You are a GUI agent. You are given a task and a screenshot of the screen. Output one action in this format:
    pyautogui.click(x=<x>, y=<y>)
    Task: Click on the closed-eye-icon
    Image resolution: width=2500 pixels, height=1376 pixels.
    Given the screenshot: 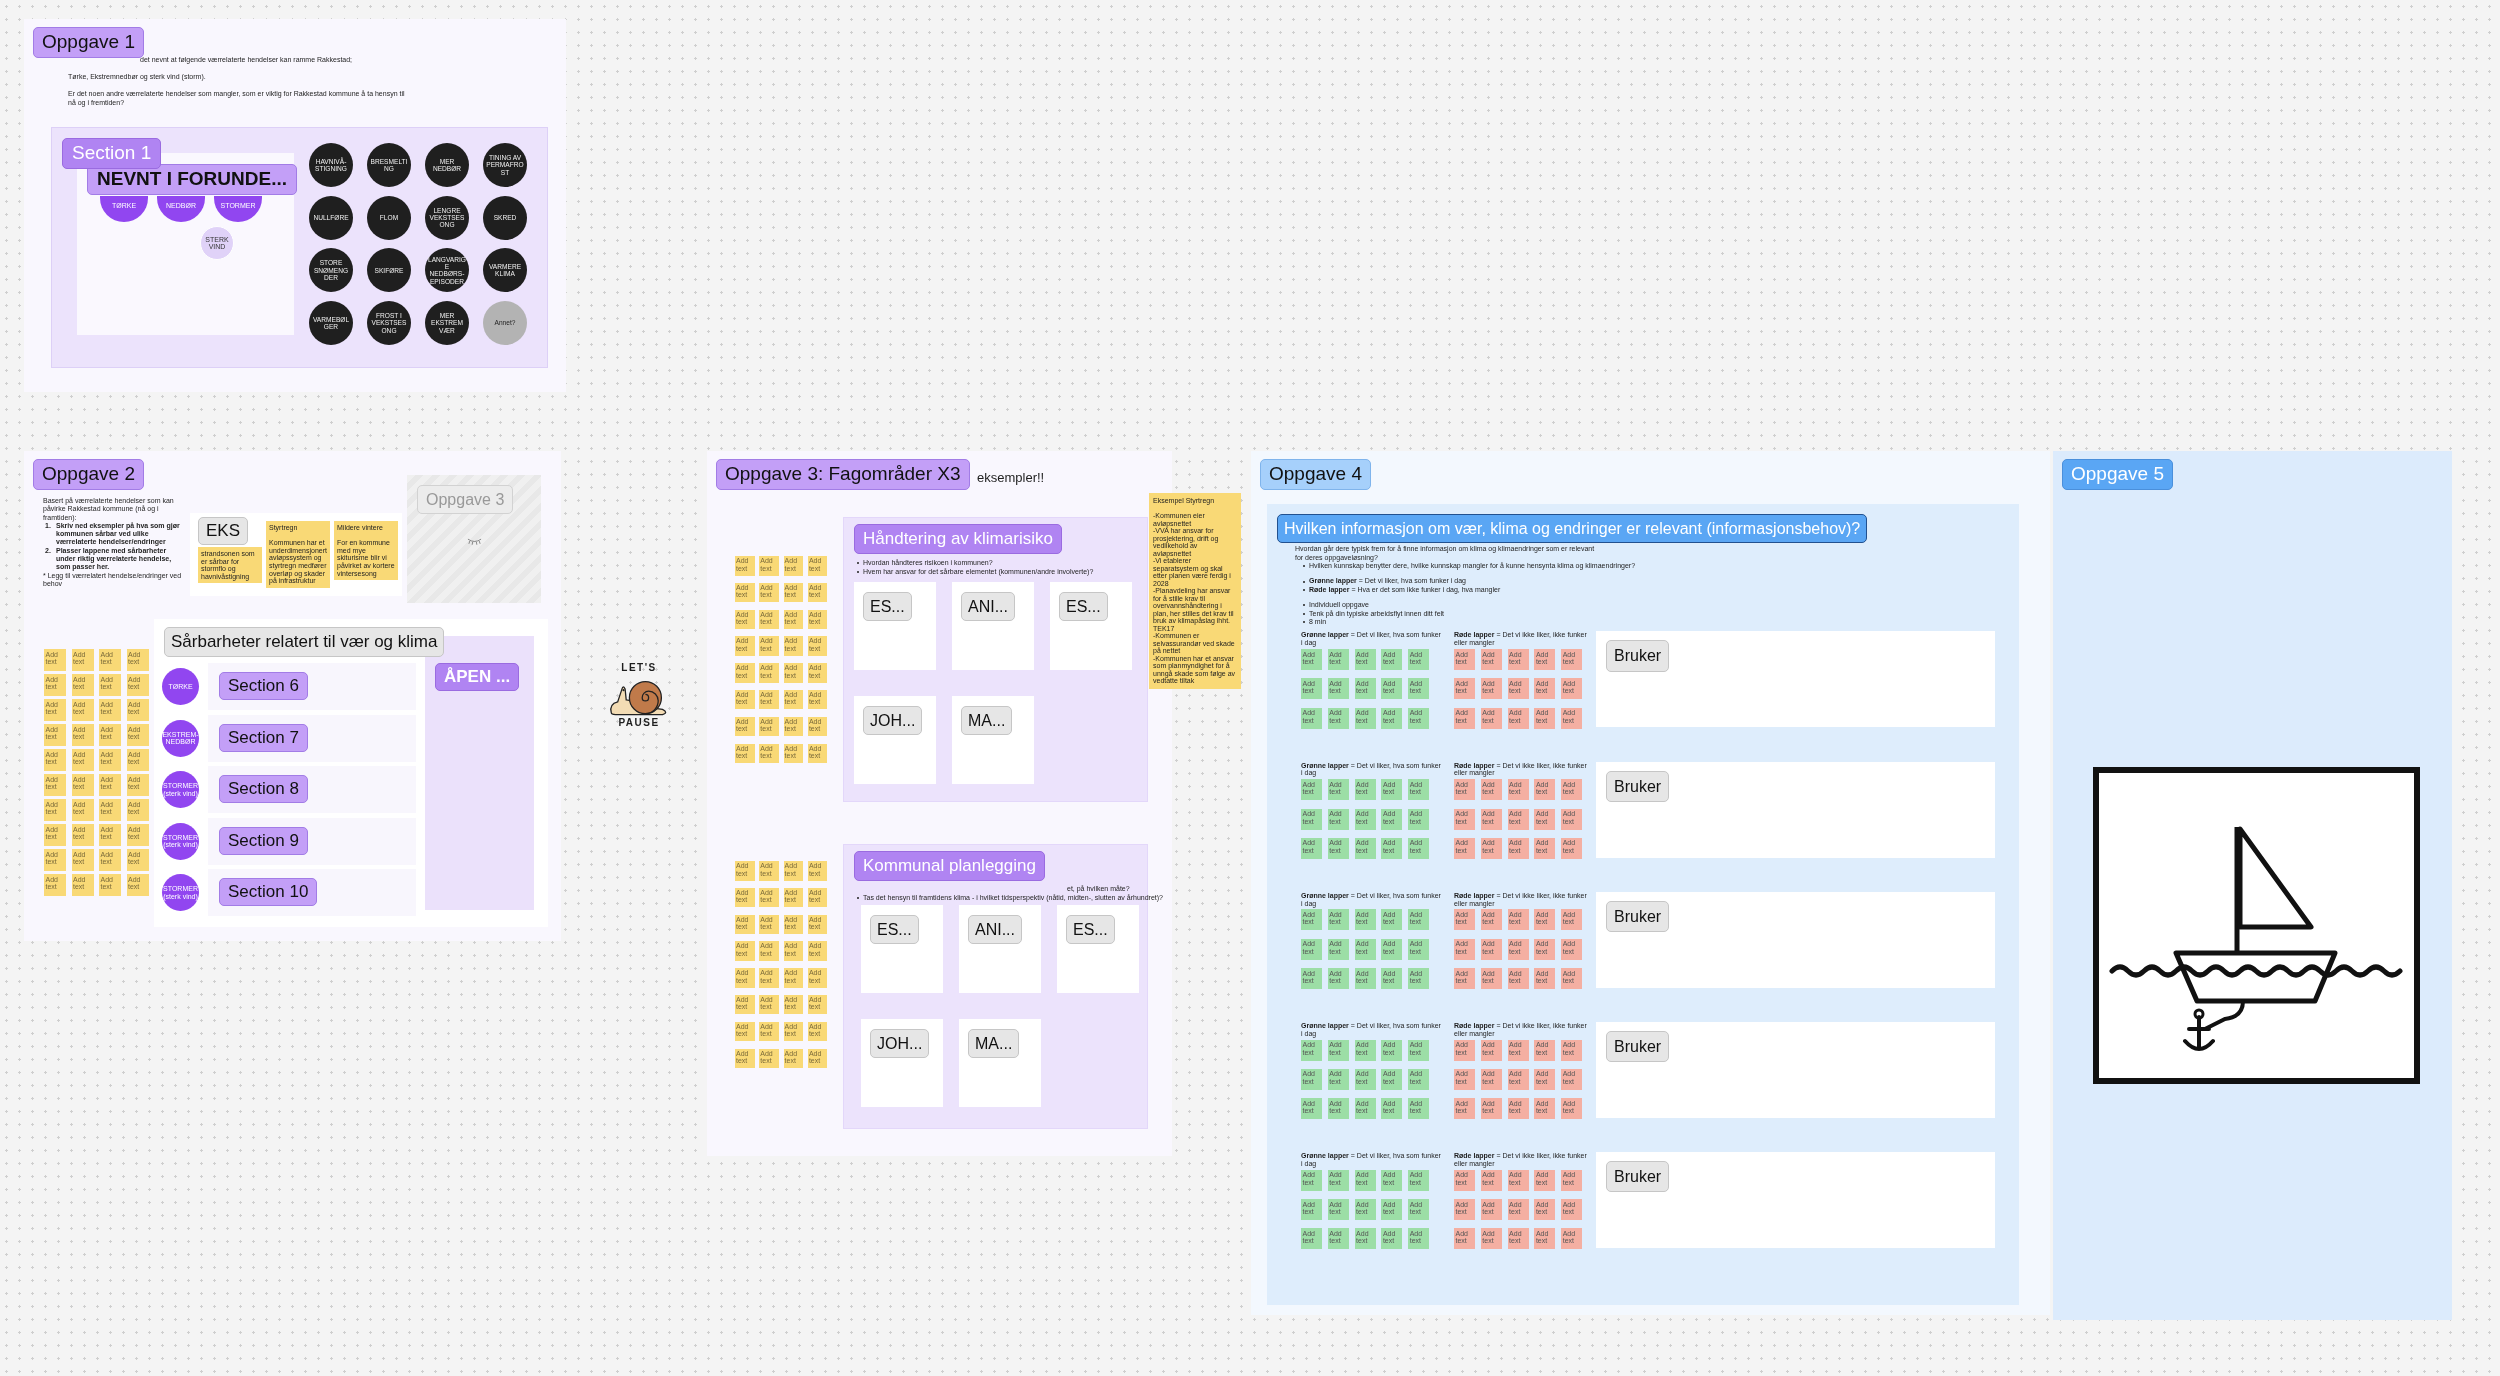 What is the action you would take?
    pyautogui.click(x=474, y=541)
    